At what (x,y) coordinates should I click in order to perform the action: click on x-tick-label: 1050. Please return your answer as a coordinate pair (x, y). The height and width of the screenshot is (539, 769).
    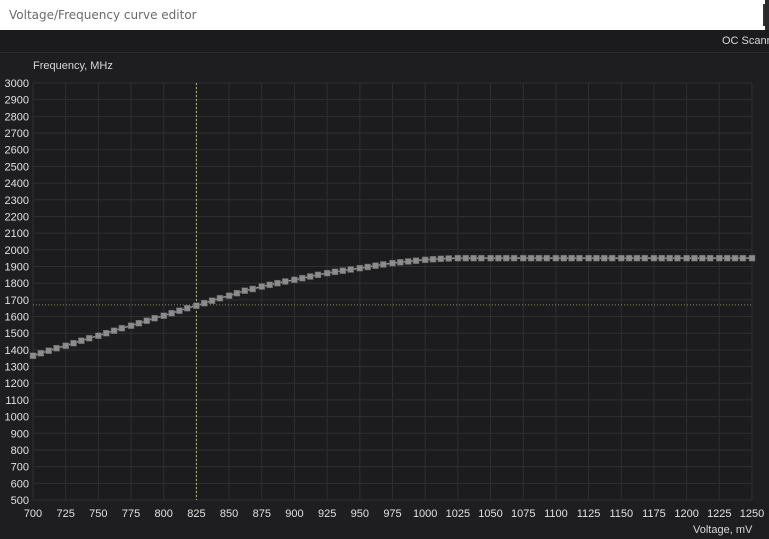
    Looking at the image, I should click on (490, 514).